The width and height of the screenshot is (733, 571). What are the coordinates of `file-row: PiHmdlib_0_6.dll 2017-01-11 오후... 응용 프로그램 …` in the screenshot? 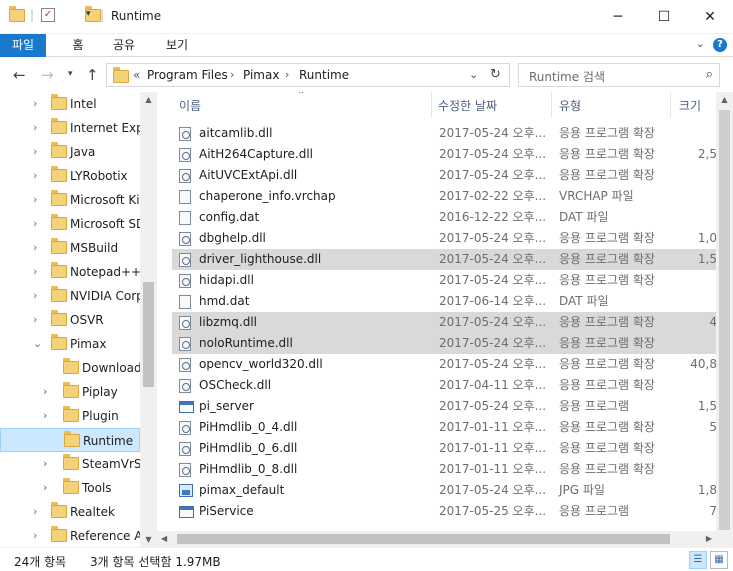 It's located at (444, 448).